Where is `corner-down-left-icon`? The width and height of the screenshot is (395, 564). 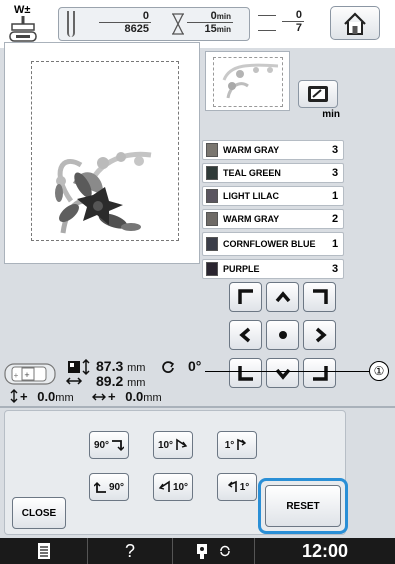
corner-down-left-icon is located at coordinates (245, 373).